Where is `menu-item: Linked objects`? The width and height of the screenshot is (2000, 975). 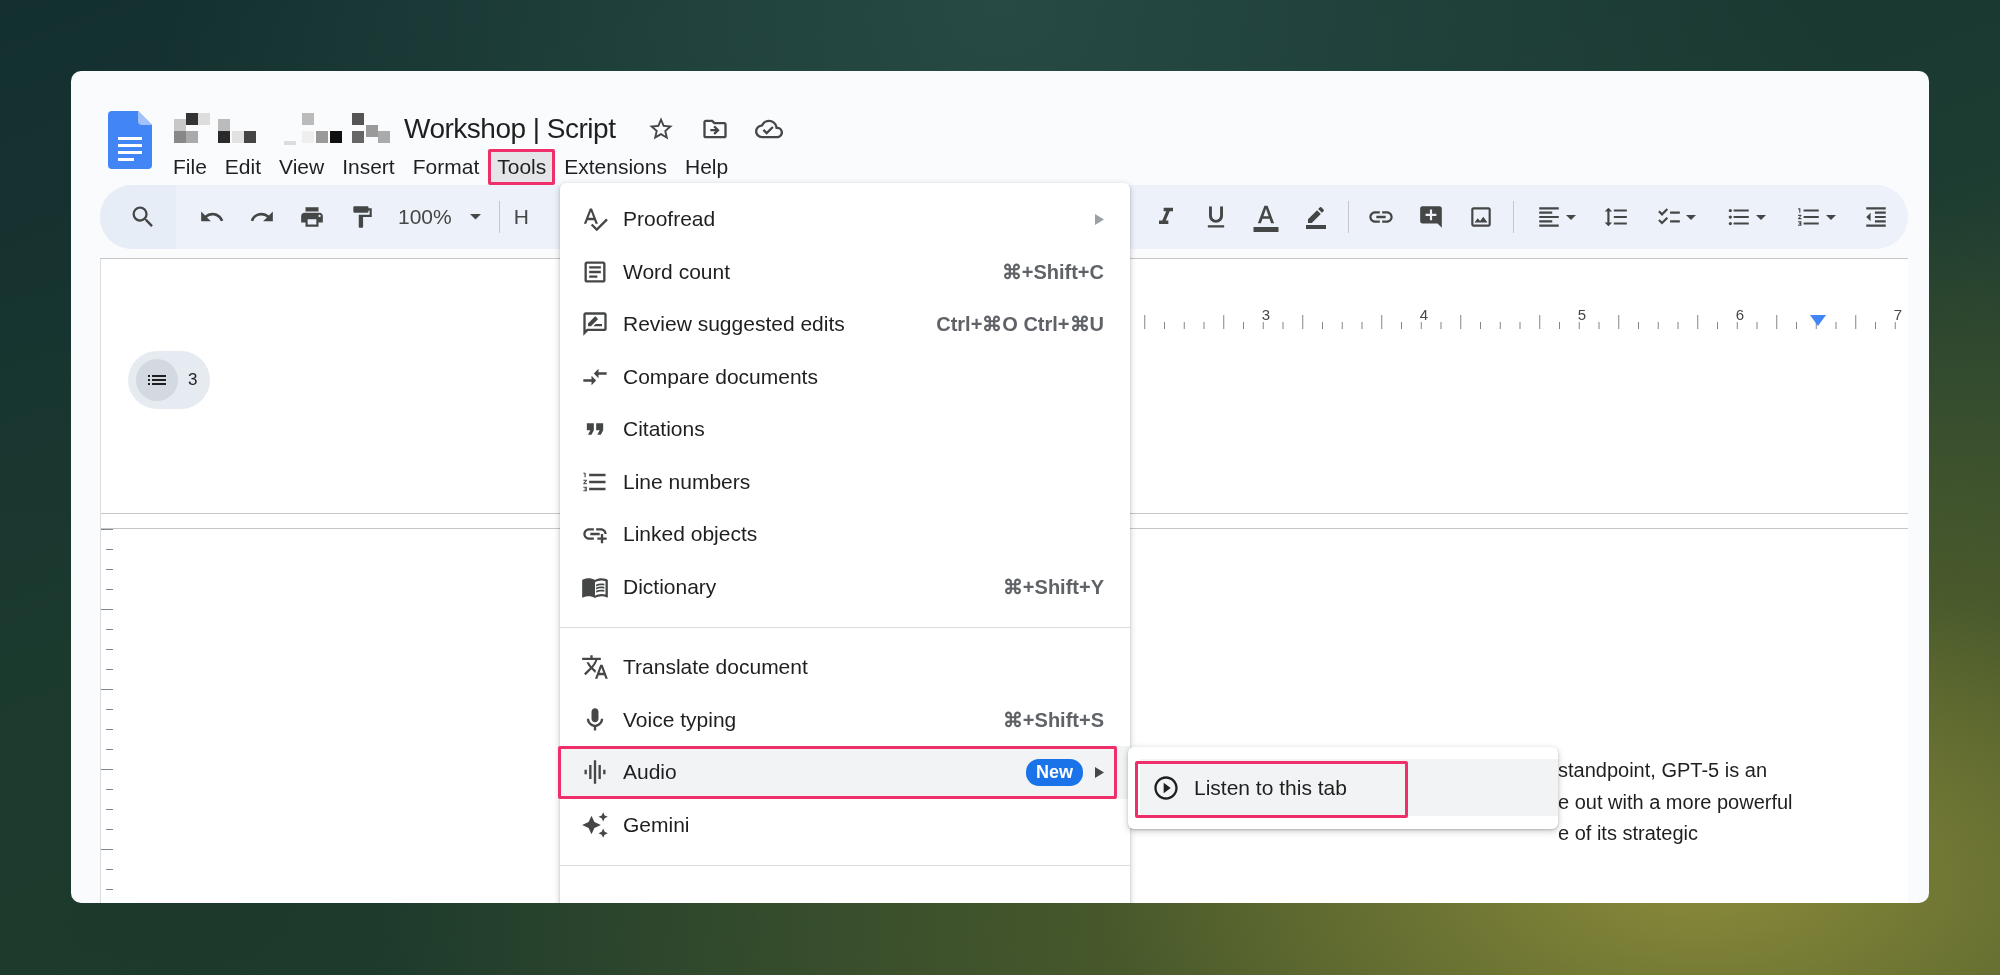 menu-item: Linked objects is located at coordinates (845, 534).